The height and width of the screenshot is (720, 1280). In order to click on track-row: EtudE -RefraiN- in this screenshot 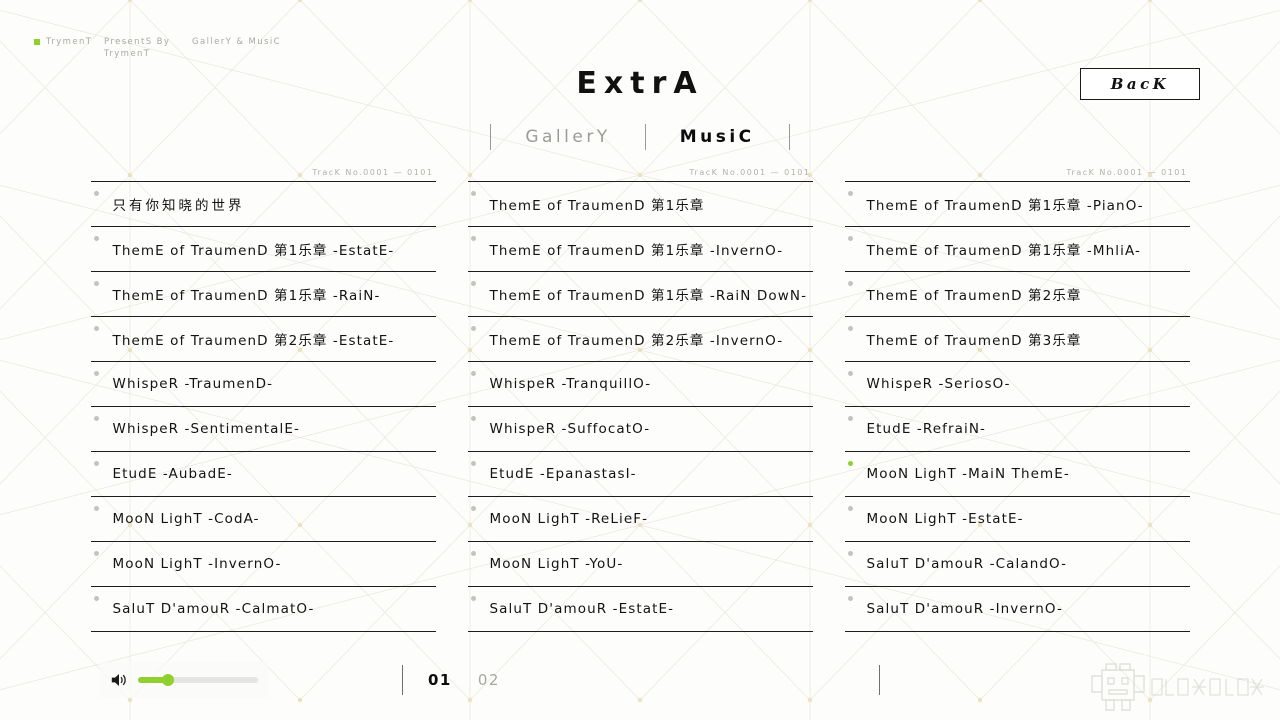, I will do `click(1017, 428)`.